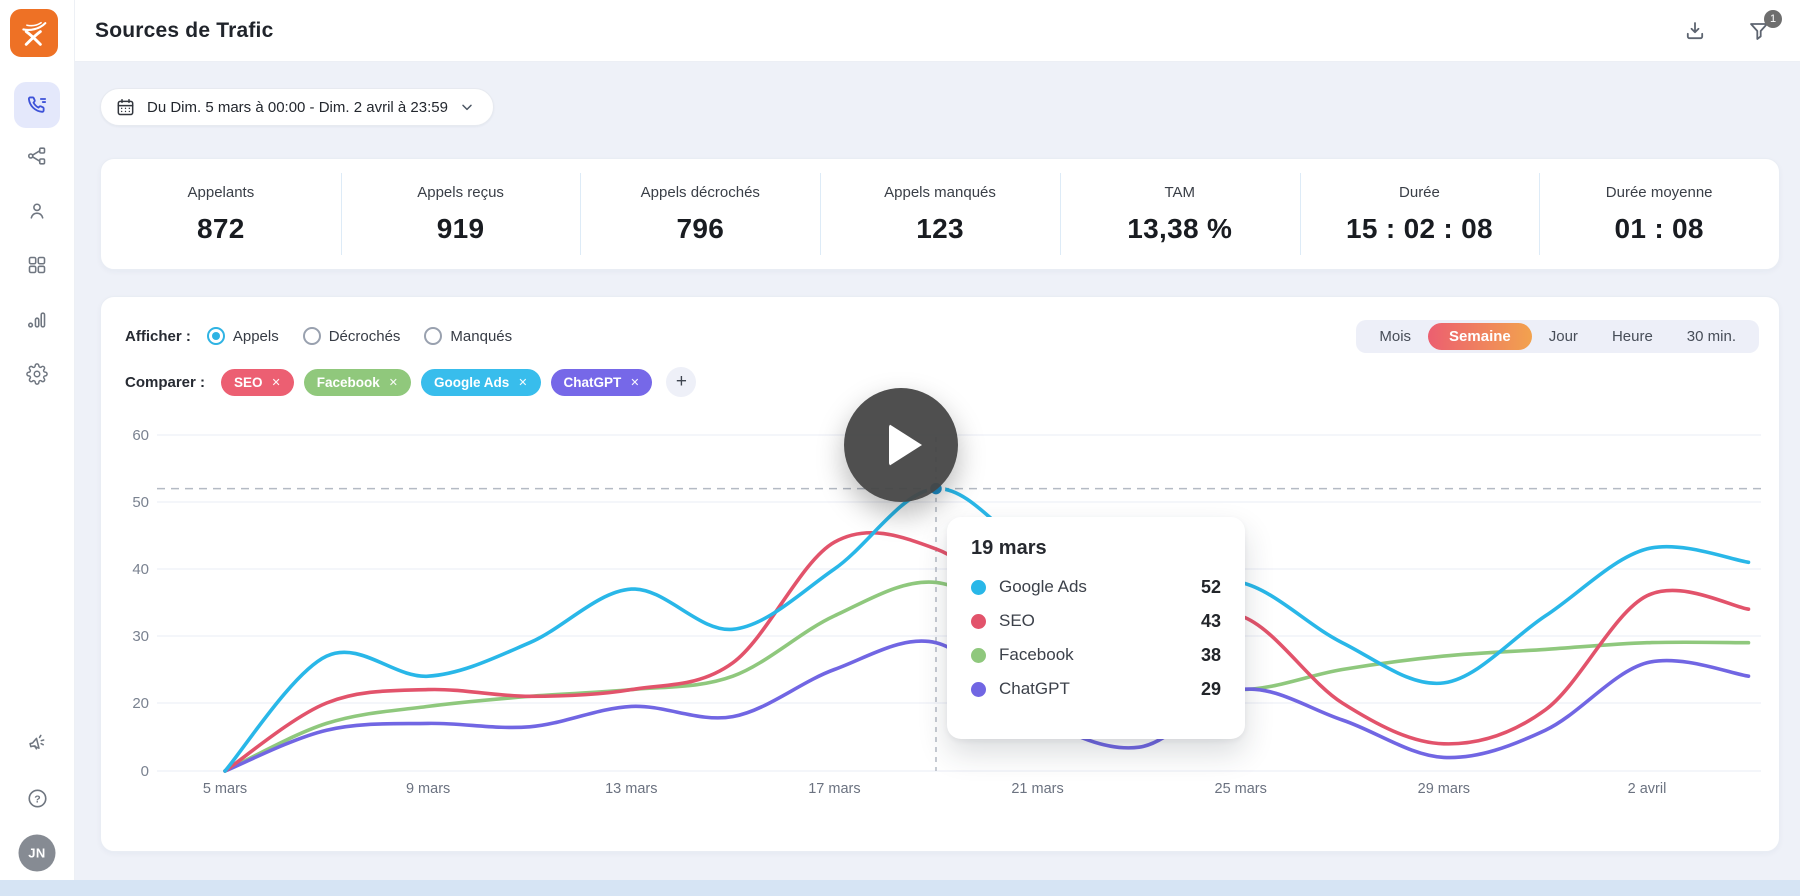 This screenshot has width=1800, height=896. I want to click on comparison-tag-seo: SEO ✕, so click(257, 382).